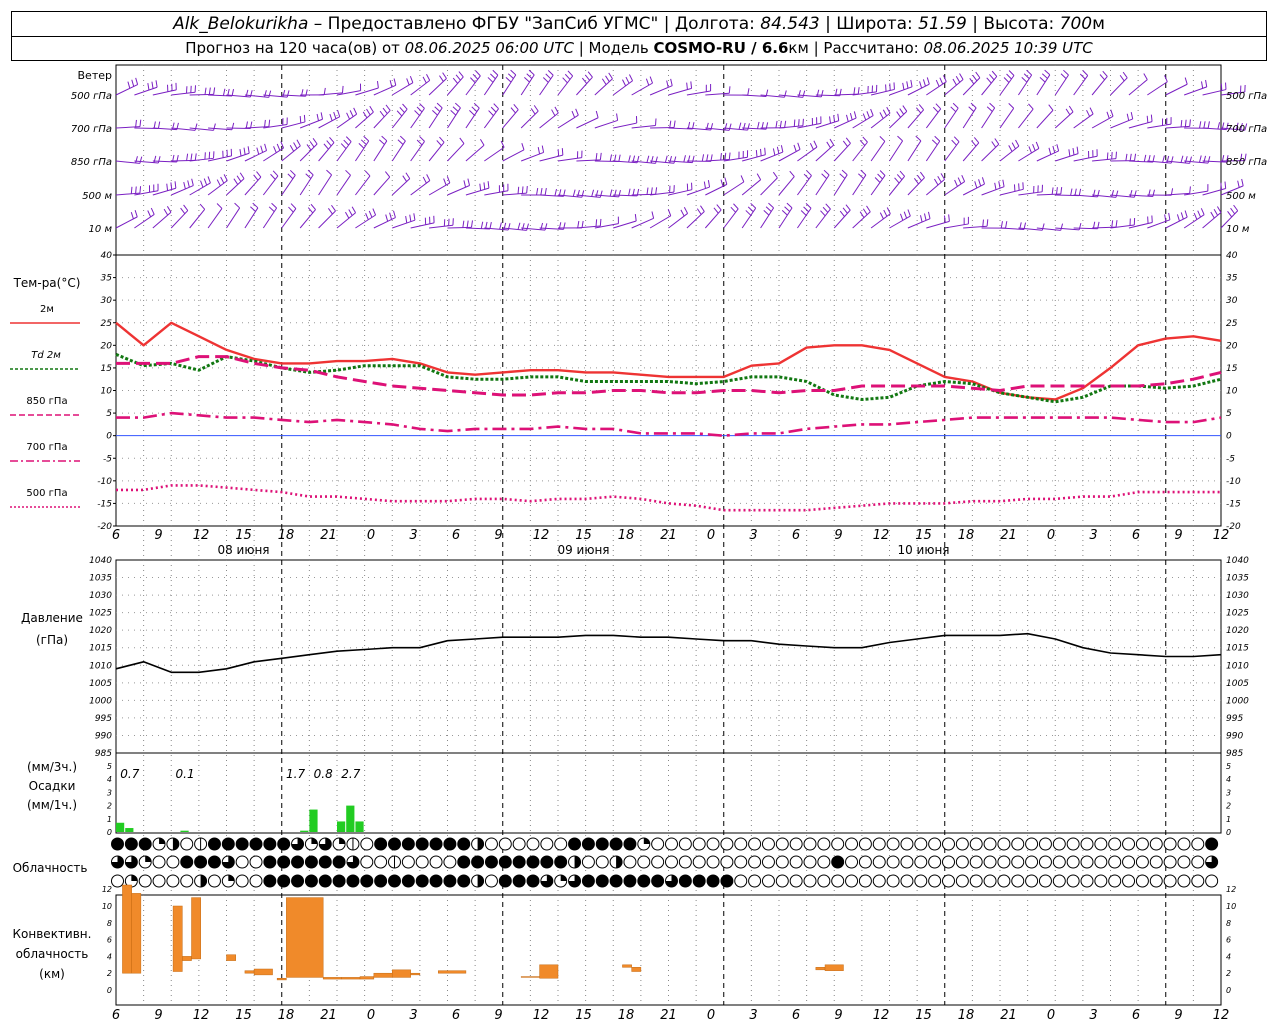 This screenshot has width=1280, height=1024. What do you see at coordinates (413, 535) in the screenshot?
I see `temp-time-tick: 3` at bounding box center [413, 535].